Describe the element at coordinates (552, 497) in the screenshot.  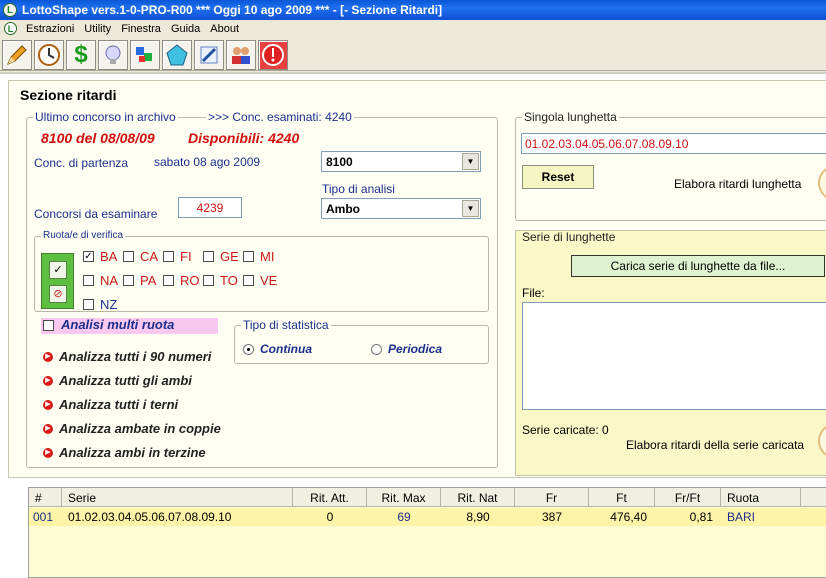
I see `col-header-fr: Fr` at that location.